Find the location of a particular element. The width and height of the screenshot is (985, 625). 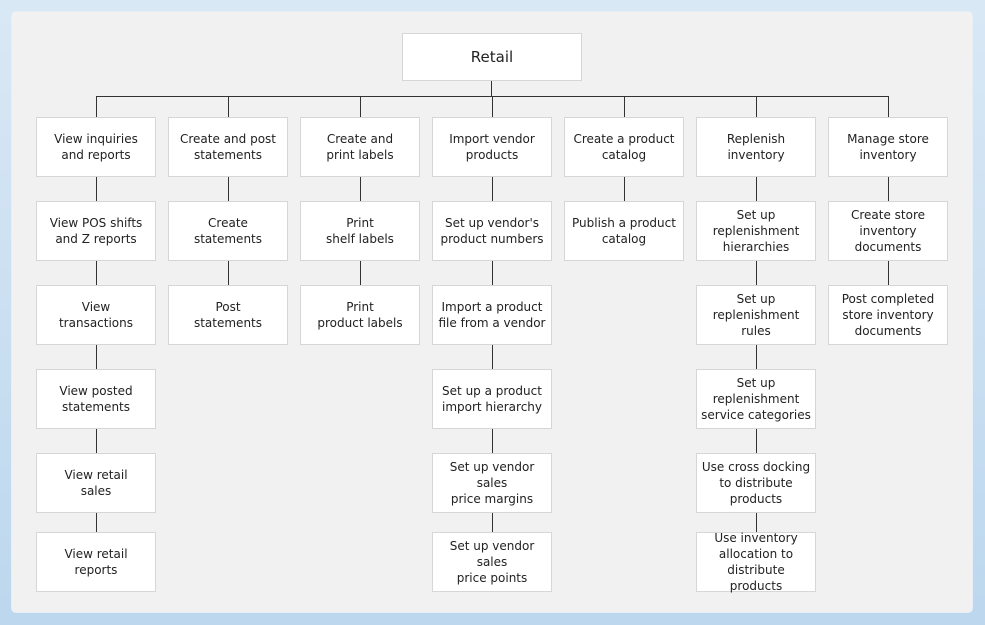

task-node: Create store inventory documents is located at coordinates (888, 231).